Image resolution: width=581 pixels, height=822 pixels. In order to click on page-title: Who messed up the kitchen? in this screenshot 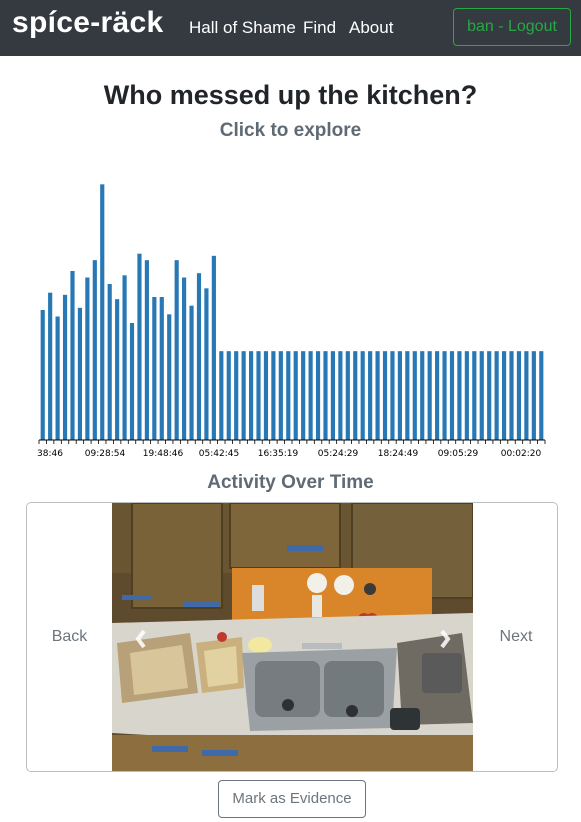, I will do `click(290, 95)`.